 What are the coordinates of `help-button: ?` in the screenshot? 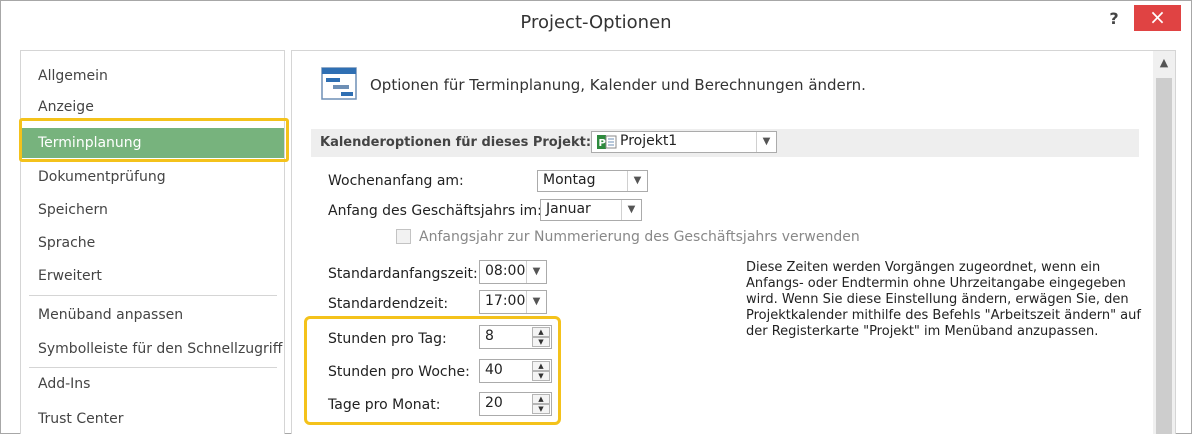 It's located at (1114, 20).